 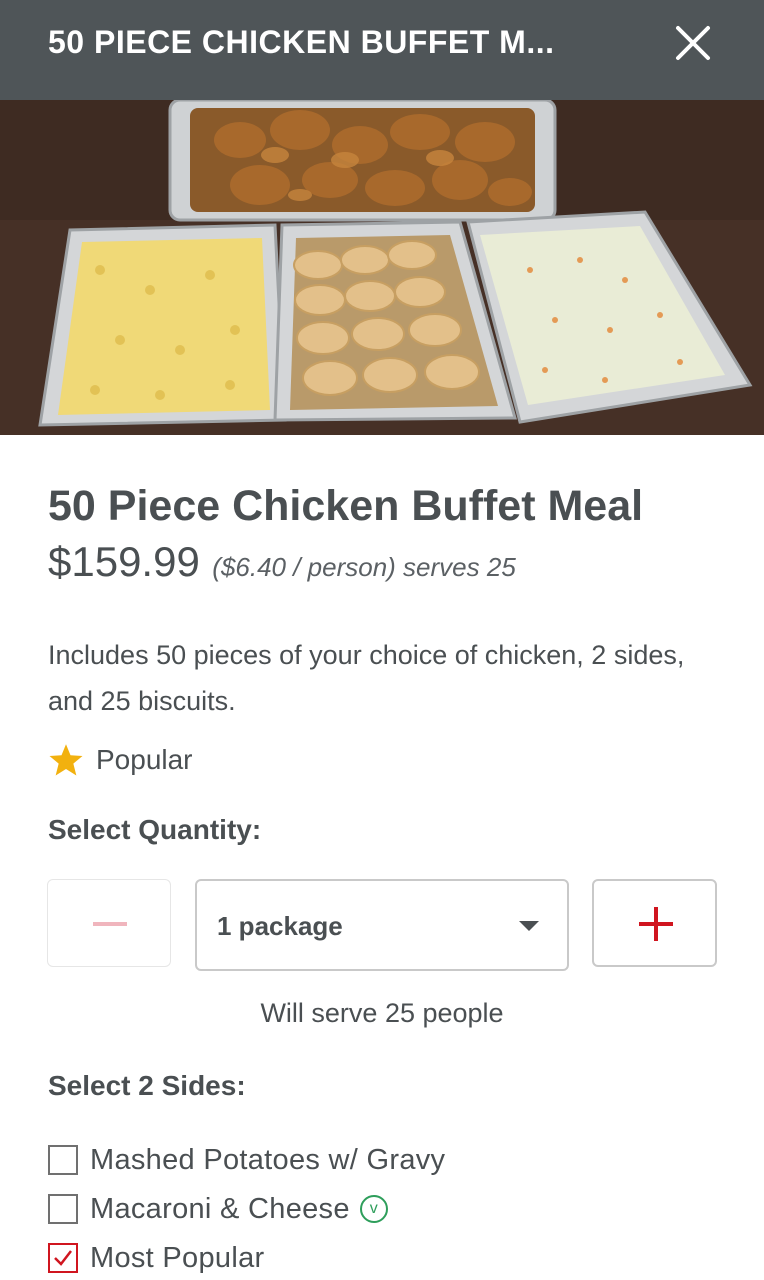 I want to click on side-checkbox-checked, so click(x=63, y=1258).